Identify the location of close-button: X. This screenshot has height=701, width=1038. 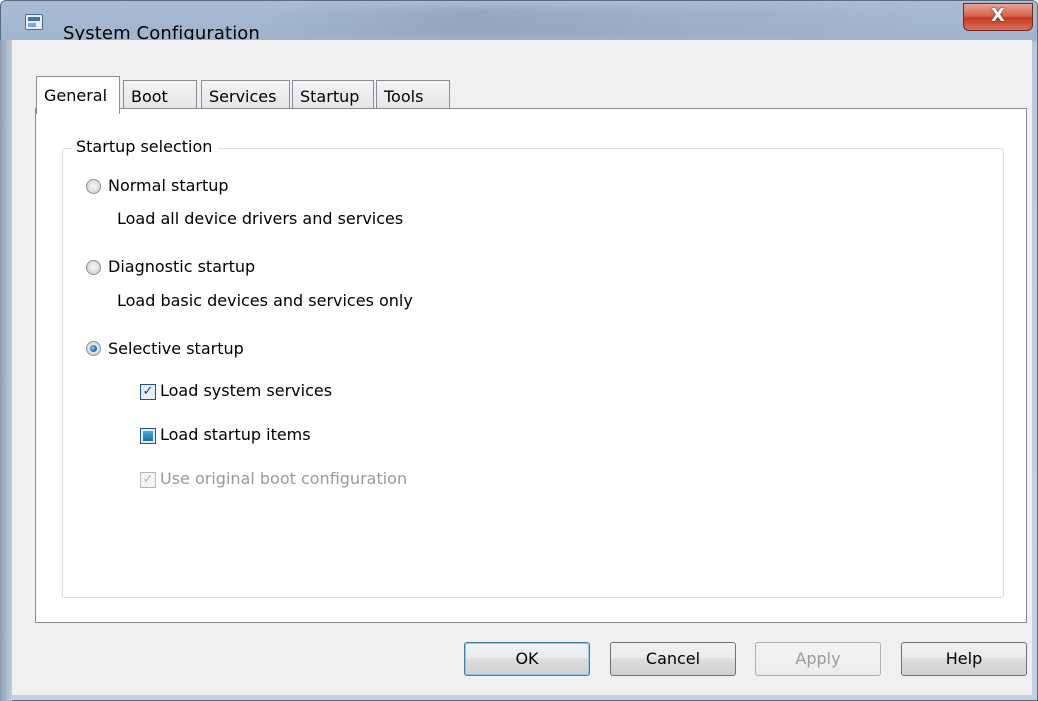
(998, 17).